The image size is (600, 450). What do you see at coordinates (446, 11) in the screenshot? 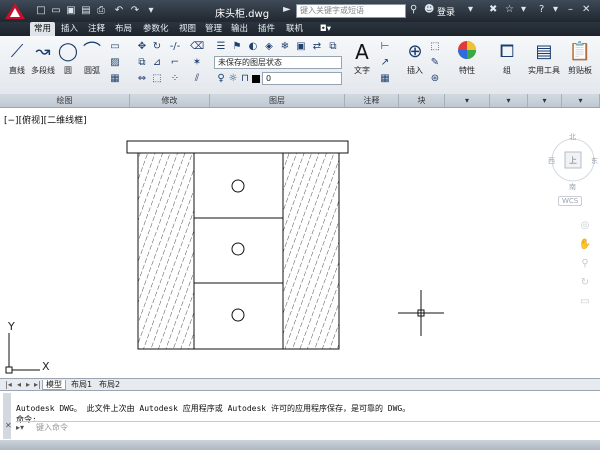
I see `login-button: 登录` at bounding box center [446, 11].